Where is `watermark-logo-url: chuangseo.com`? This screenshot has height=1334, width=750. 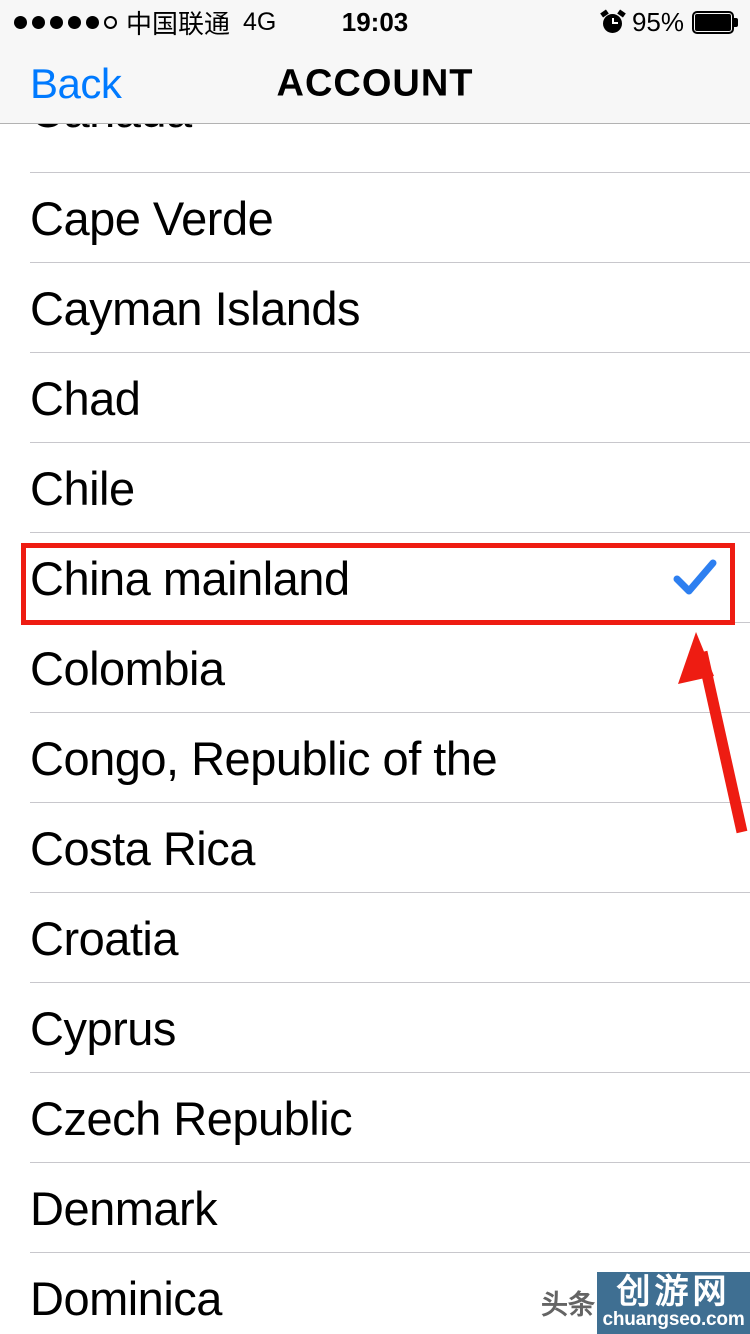
watermark-logo-url: chuangseo.com is located at coordinates (673, 1319).